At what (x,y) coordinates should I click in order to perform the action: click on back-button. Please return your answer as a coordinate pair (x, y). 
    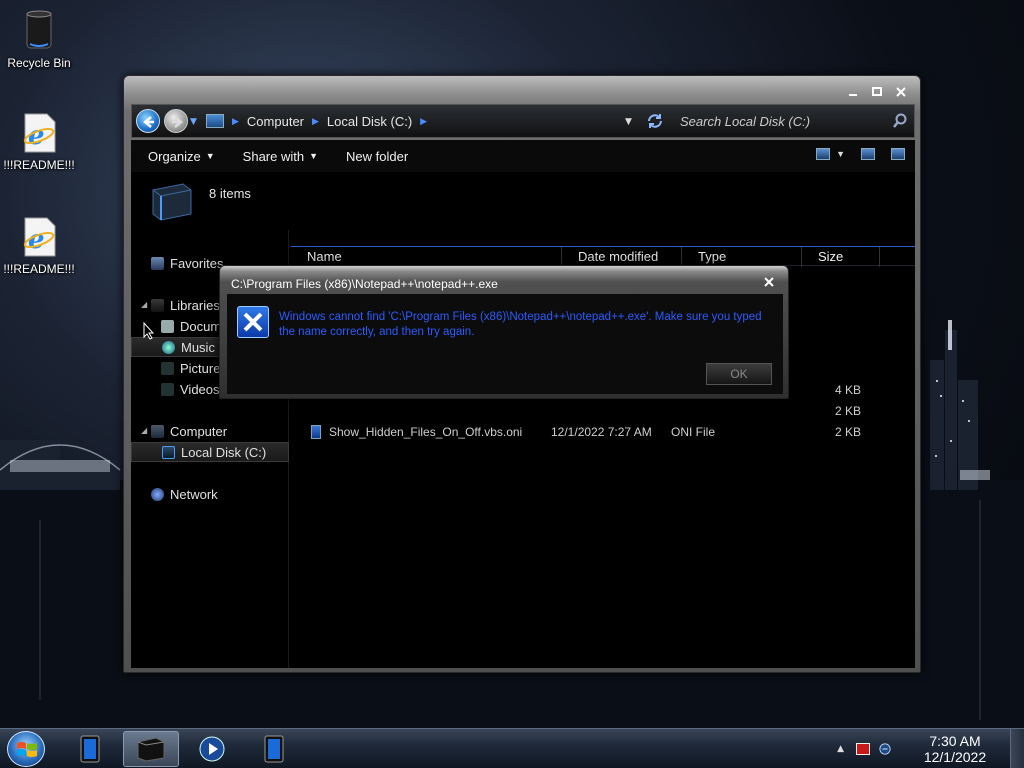
    Looking at the image, I should click on (148, 121).